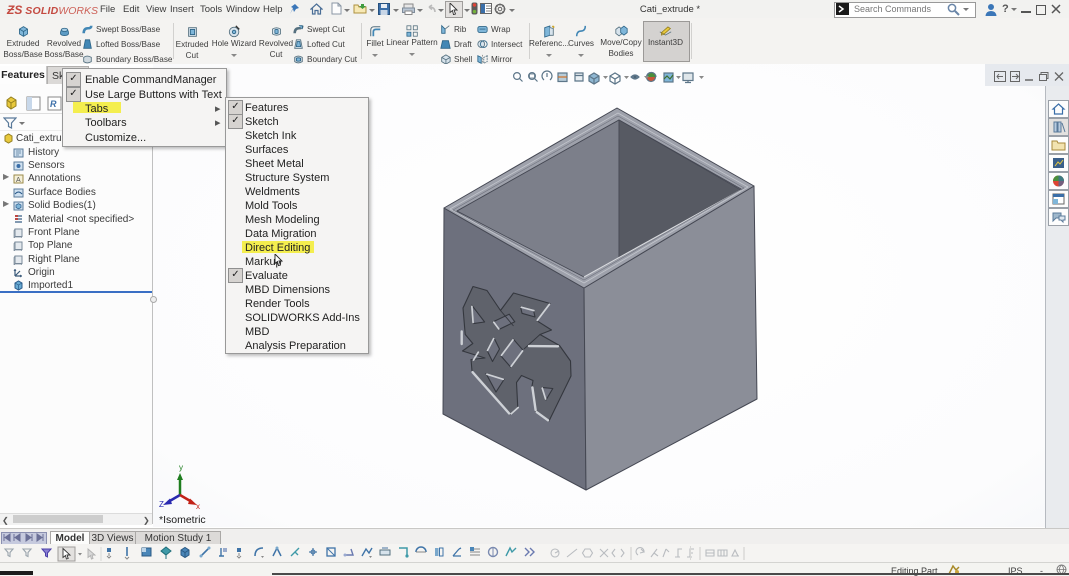 The height and width of the screenshot is (576, 1069). What do you see at coordinates (181, 467) in the screenshot?
I see `svg-text: y` at bounding box center [181, 467].